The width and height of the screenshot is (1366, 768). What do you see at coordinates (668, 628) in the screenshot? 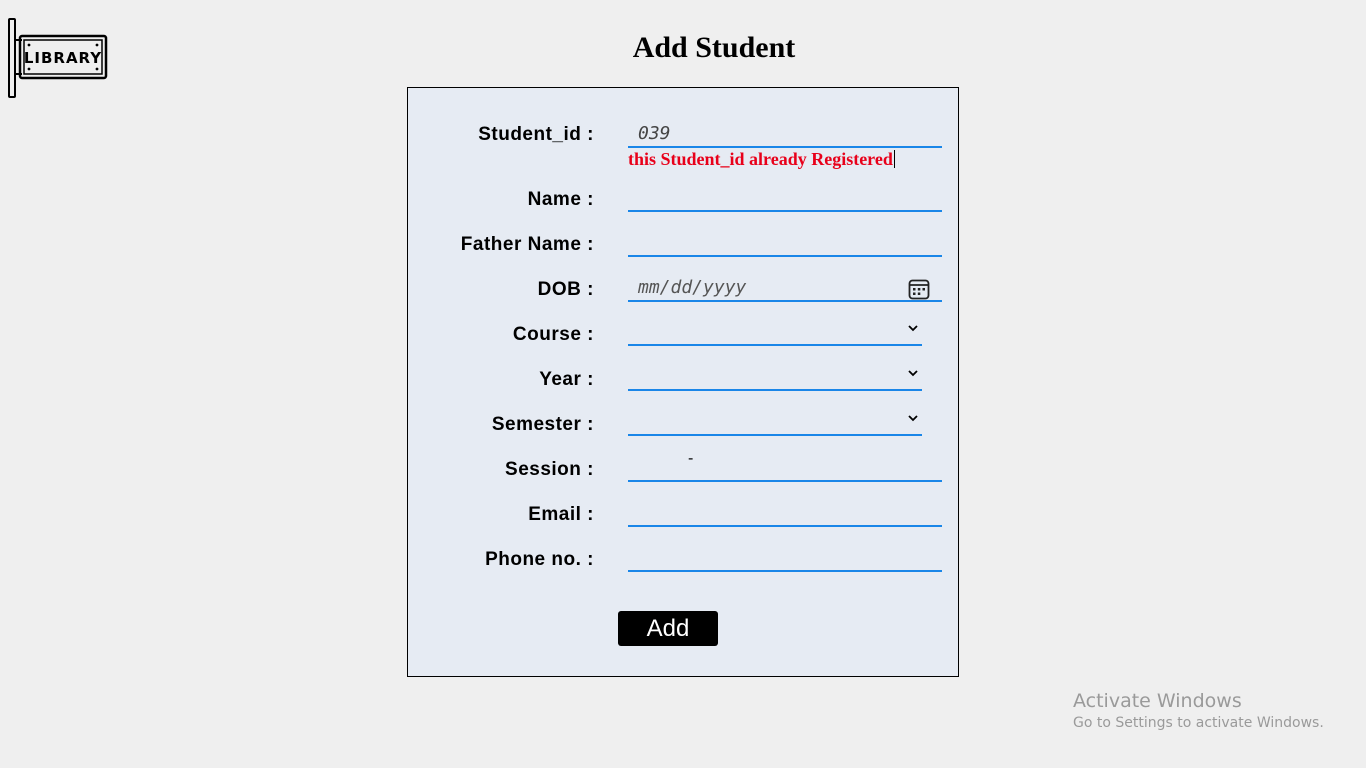
I see `add-button: Add` at bounding box center [668, 628].